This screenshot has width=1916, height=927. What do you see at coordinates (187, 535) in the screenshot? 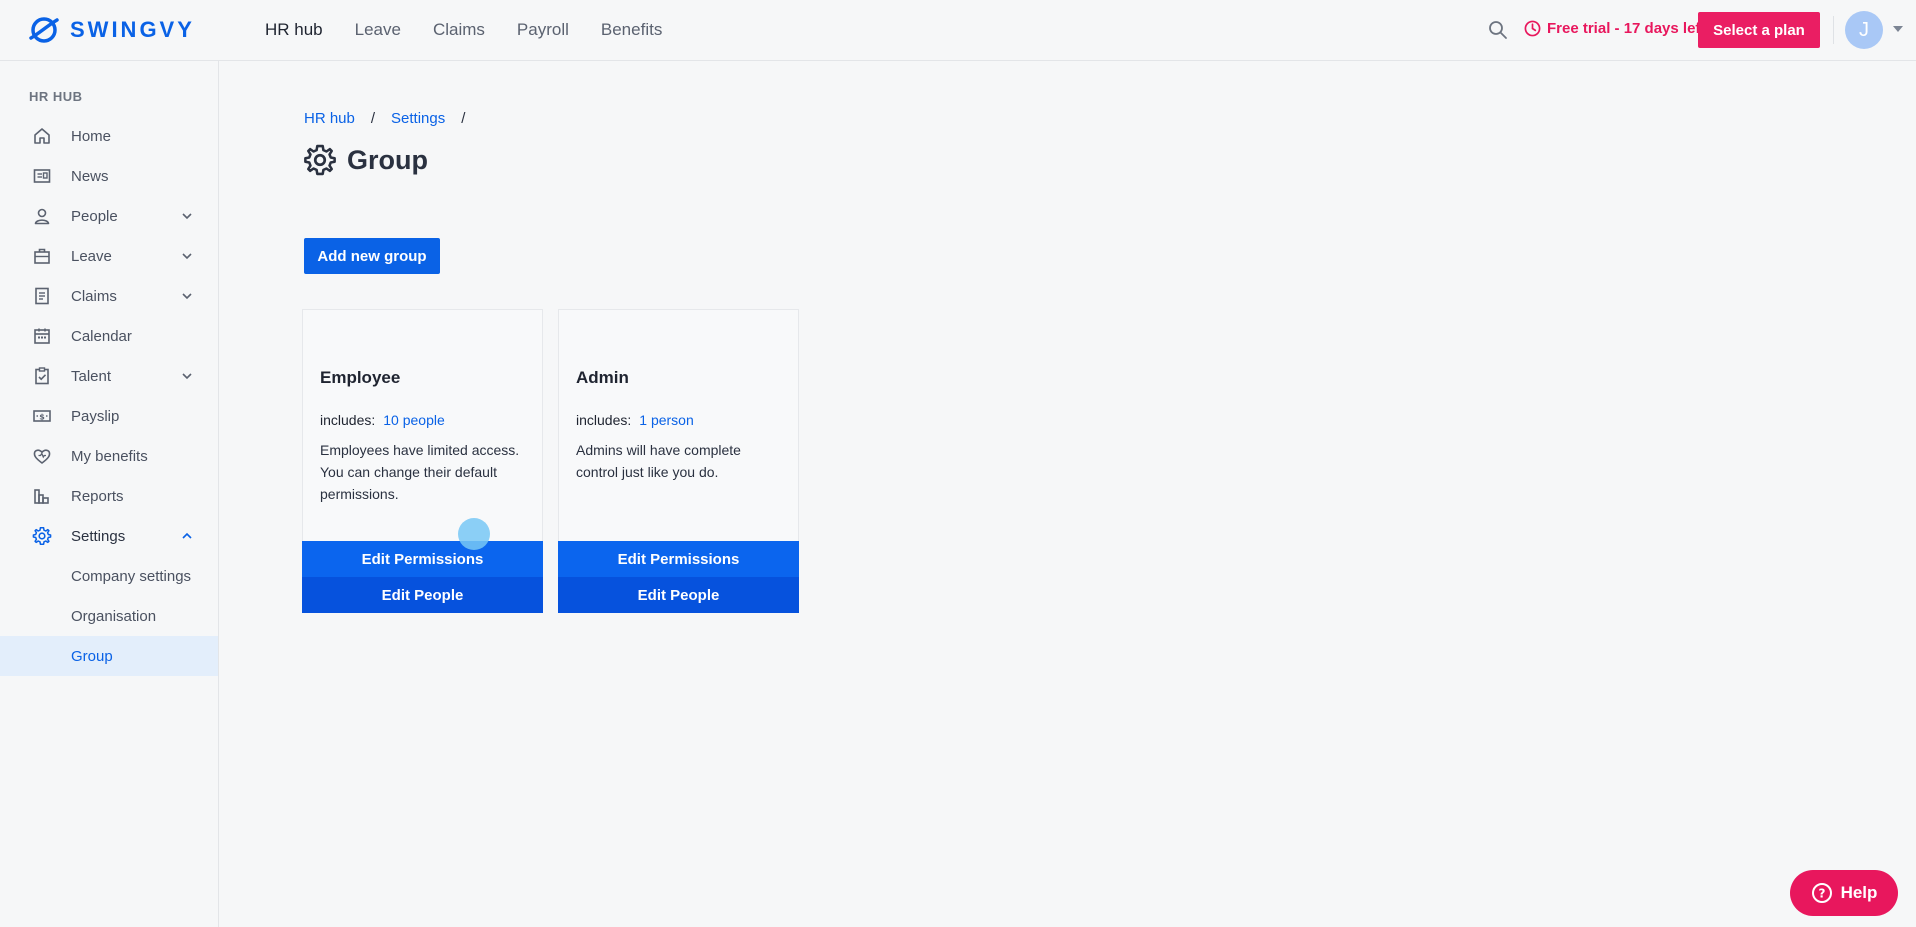
I see `chevron-up-icon` at bounding box center [187, 535].